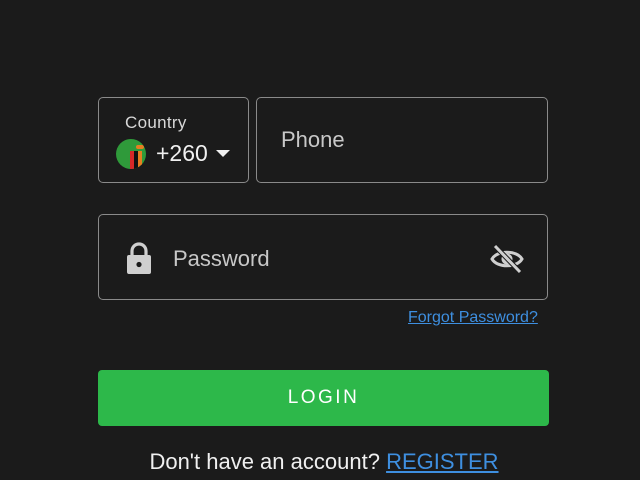 The image size is (640, 480). What do you see at coordinates (156, 122) in the screenshot?
I see `country-label: Country` at bounding box center [156, 122].